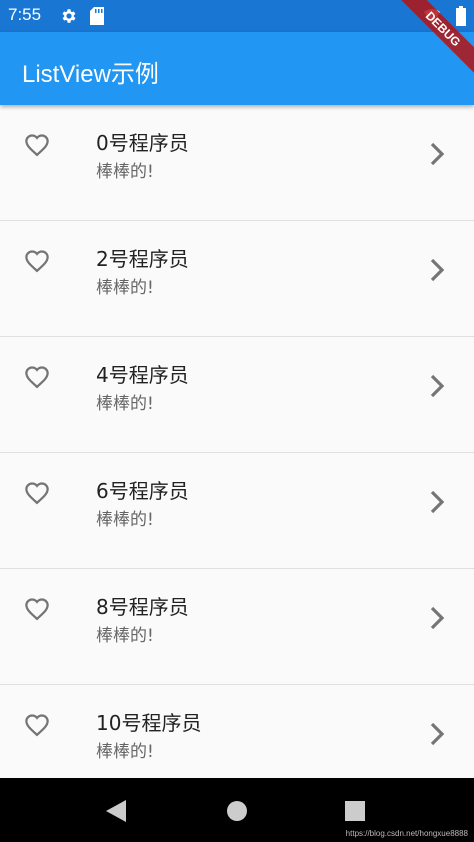 The image size is (474, 842). Describe the element at coordinates (237, 627) in the screenshot. I see `list-item: 8号程序员 棒棒的!` at that location.